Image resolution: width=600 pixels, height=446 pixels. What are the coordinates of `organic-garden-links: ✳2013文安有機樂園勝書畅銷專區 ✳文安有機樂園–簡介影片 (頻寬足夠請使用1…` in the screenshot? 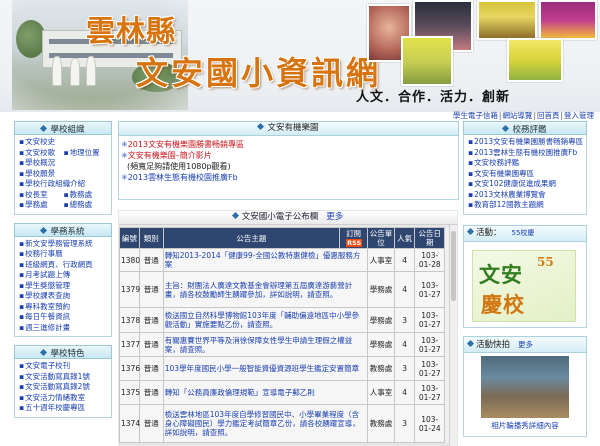 It's located at (288, 168).